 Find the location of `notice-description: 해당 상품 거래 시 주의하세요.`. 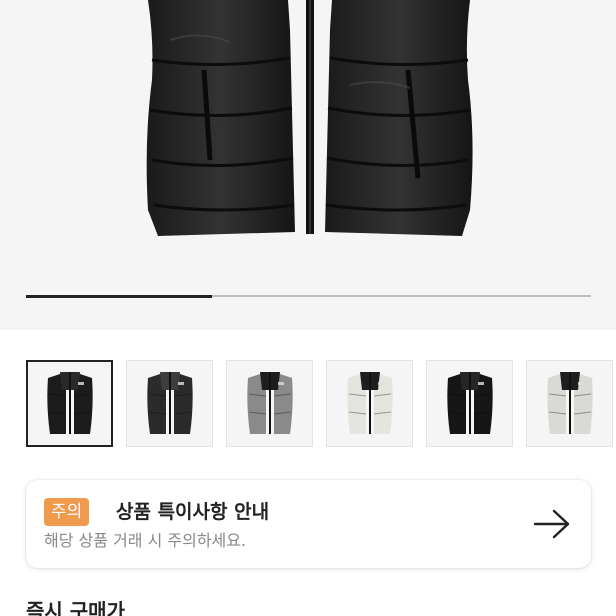

notice-description: 해당 상품 거래 시 주의하세요. is located at coordinates (145, 540).